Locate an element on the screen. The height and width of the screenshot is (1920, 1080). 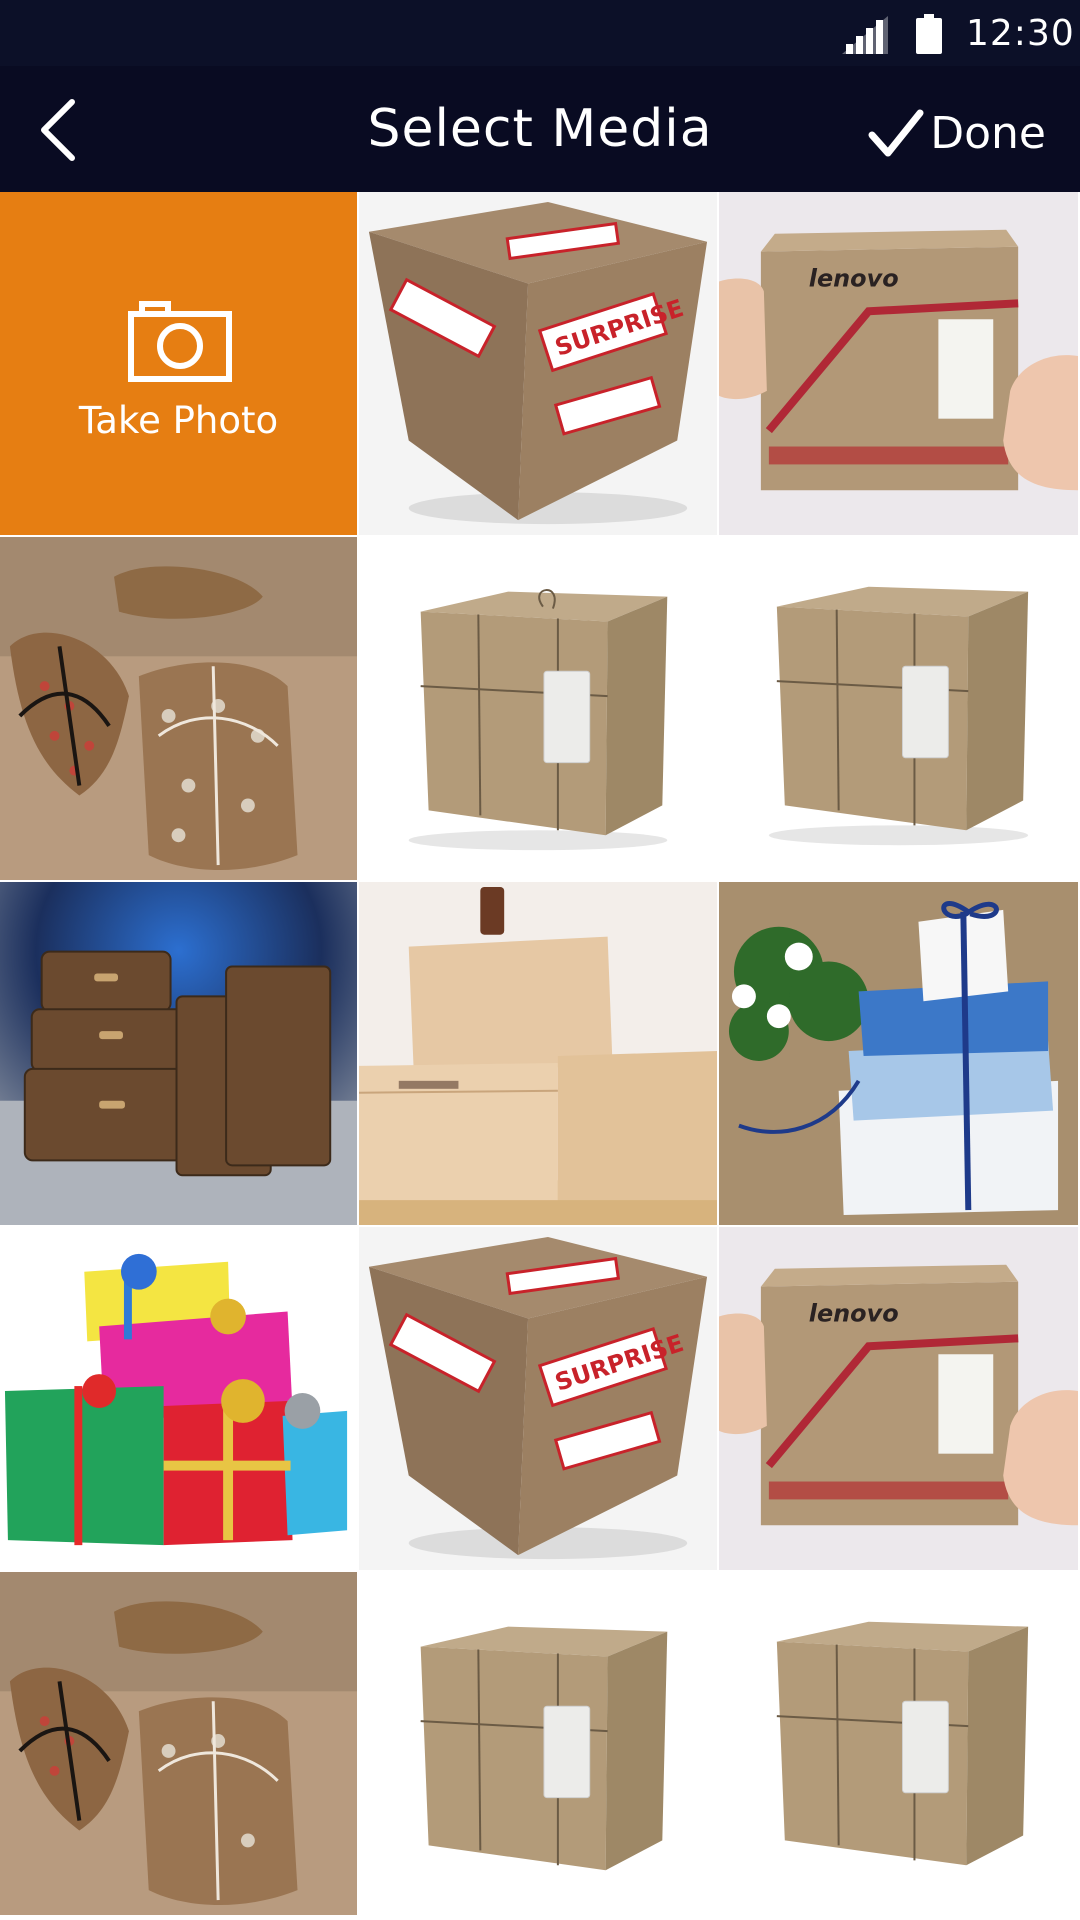
camera-icon is located at coordinates (180, 341).